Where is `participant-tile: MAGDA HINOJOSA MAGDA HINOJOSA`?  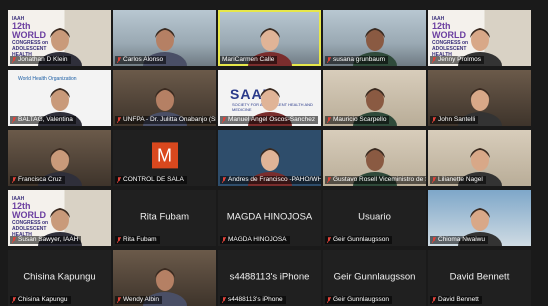
participant-tile: MAGDA HINOJOSA MAGDA HINOJOSA is located at coordinates (269, 218).